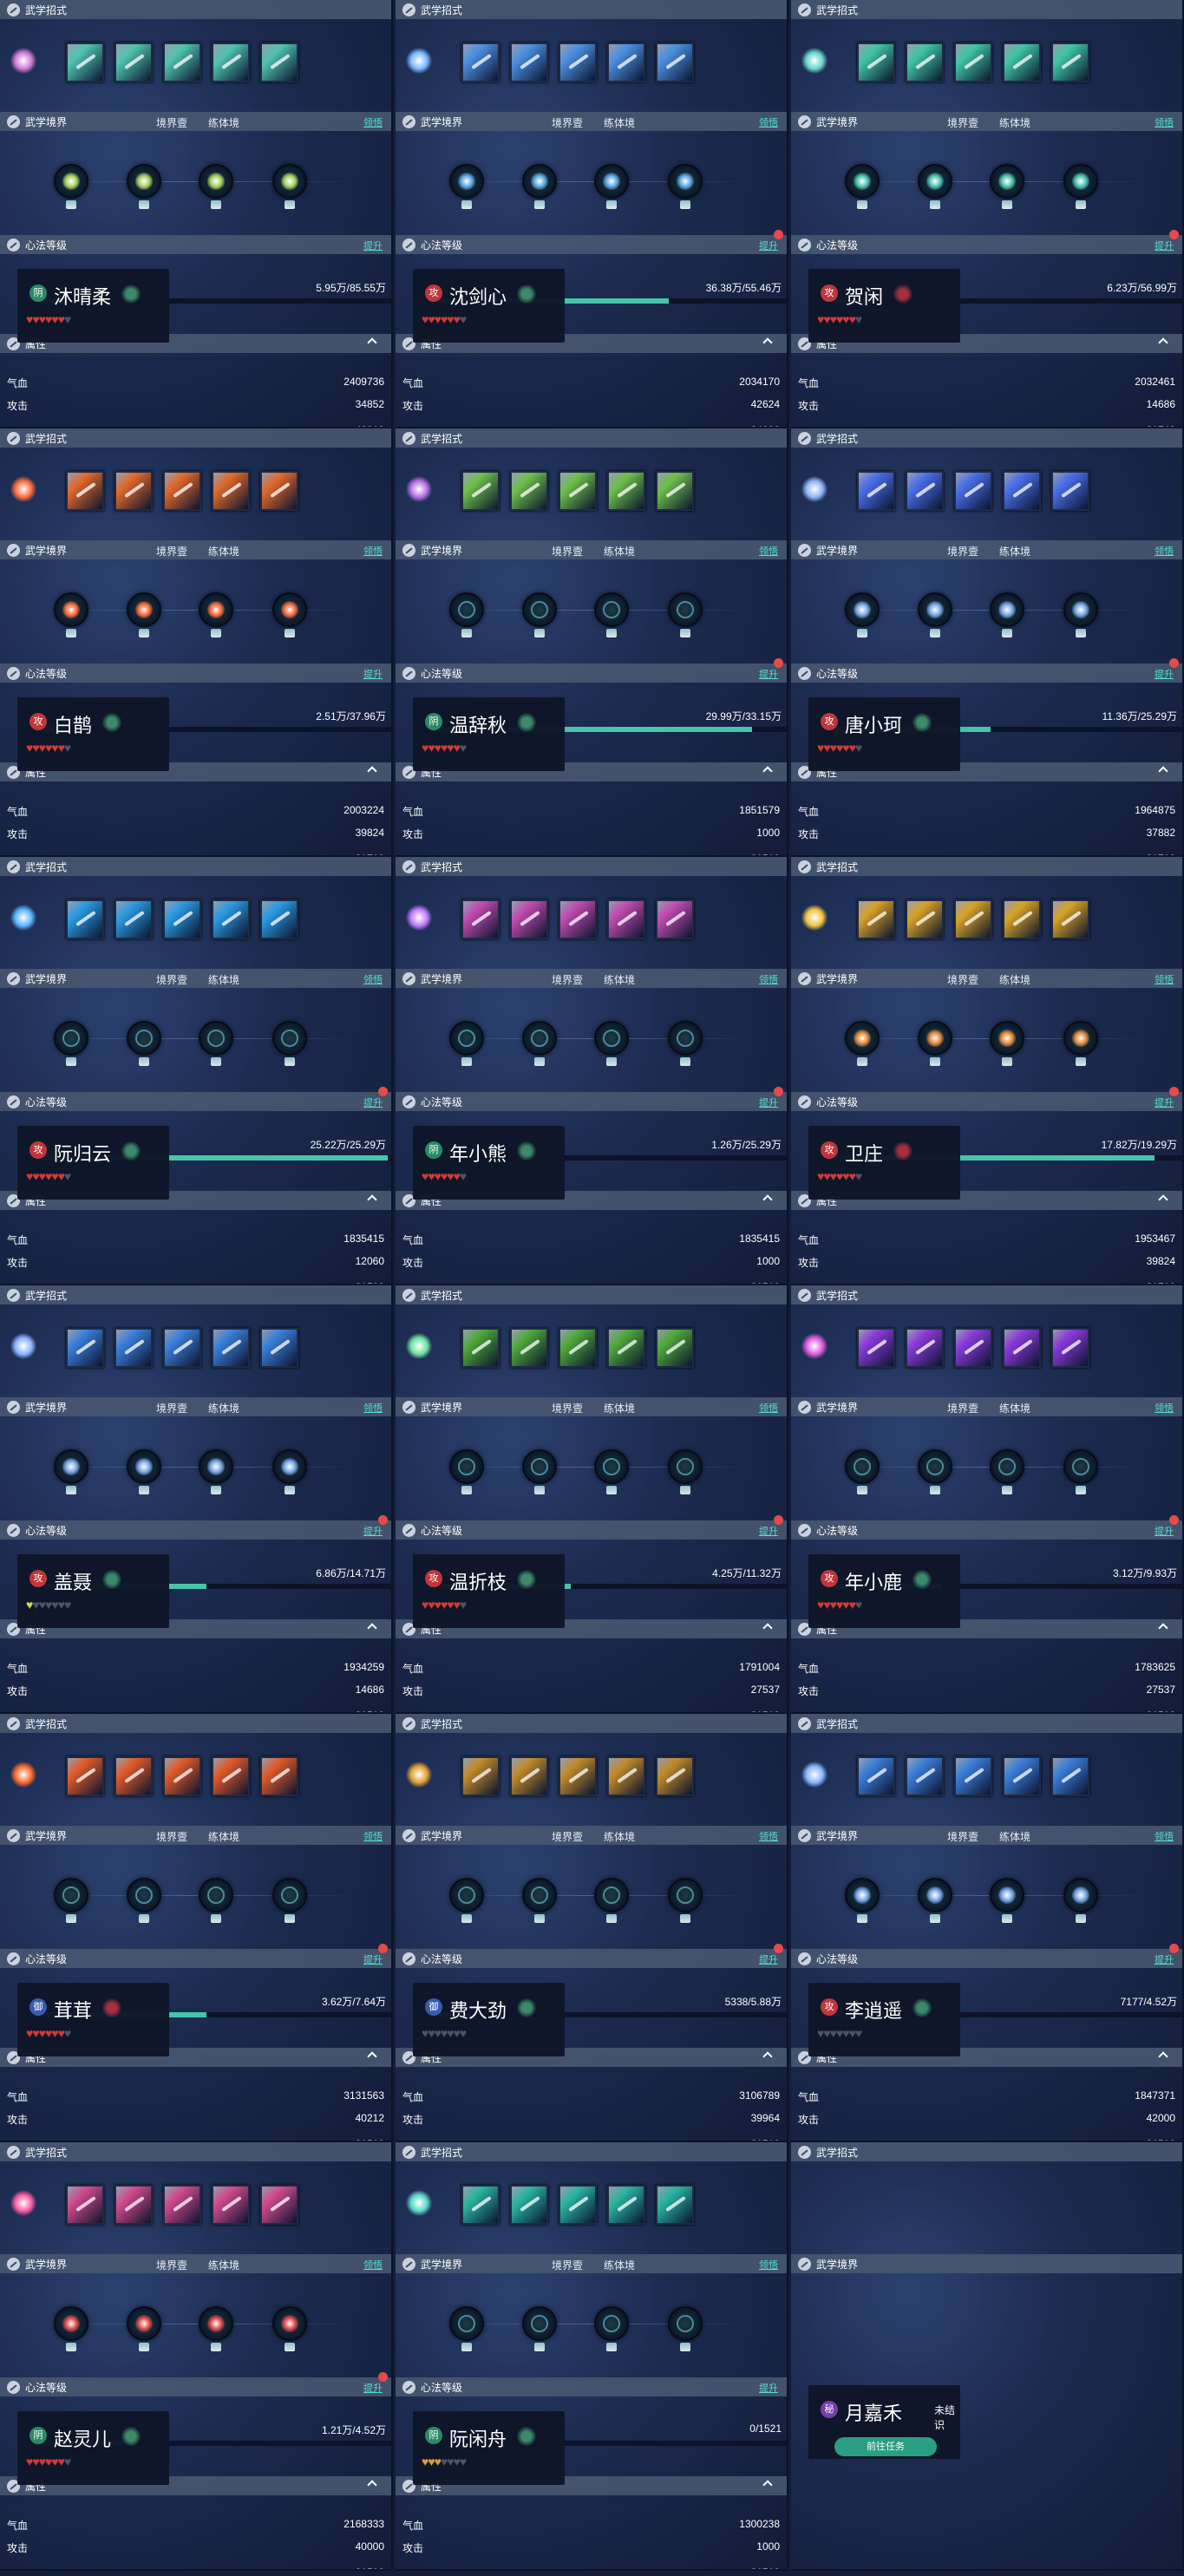 The image size is (1184, 2576). What do you see at coordinates (886, 2446) in the screenshot?
I see `goto-task-button: 前往任务` at bounding box center [886, 2446].